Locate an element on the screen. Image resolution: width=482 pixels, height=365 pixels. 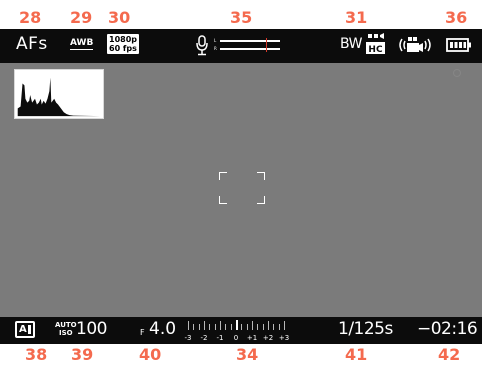
program-auto-icon: A is located at coordinates (25, 329).